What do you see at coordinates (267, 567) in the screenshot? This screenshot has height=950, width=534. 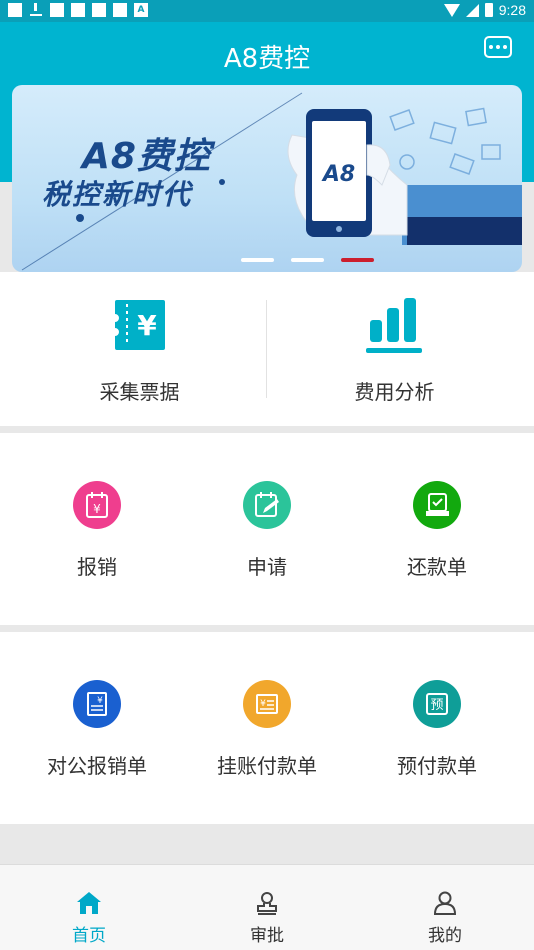 I see `application-label: 申请` at bounding box center [267, 567].